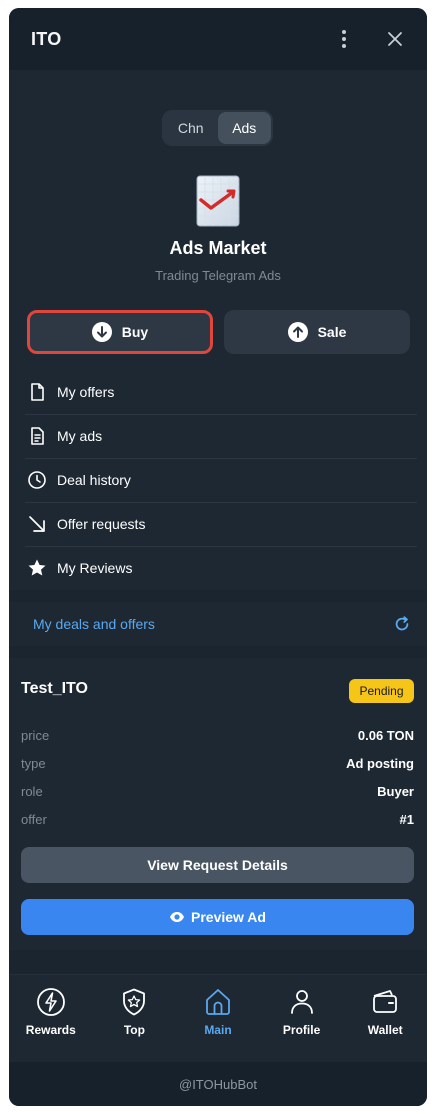 The height and width of the screenshot is (1114, 435). What do you see at coordinates (218, 524) in the screenshot?
I see `menu-item-offer-requests: Offer requests` at bounding box center [218, 524].